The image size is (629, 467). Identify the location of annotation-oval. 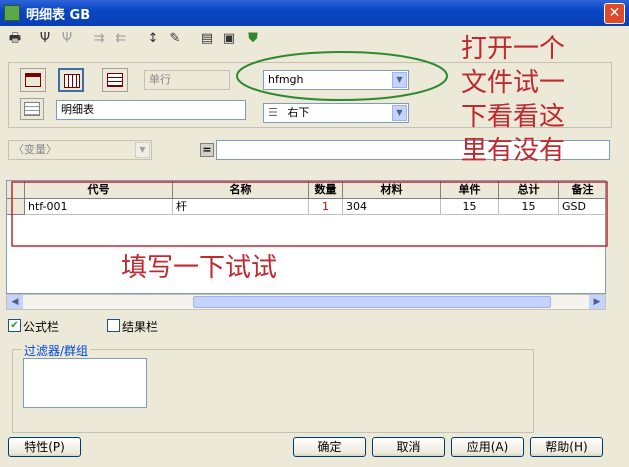
(342, 76).